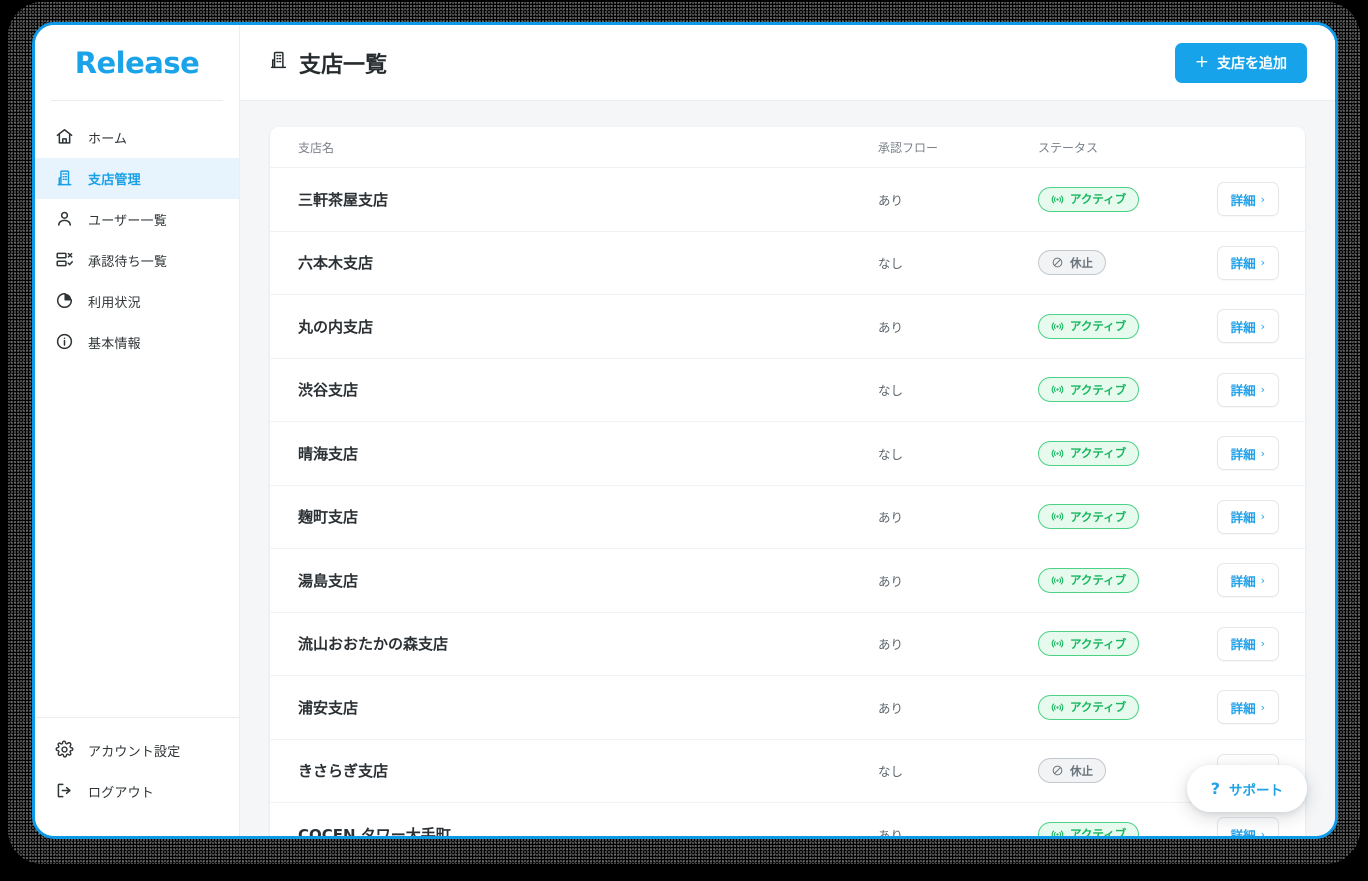  What do you see at coordinates (114, 344) in the screenshot?
I see `sidebar-item-label: 基本情報` at bounding box center [114, 344].